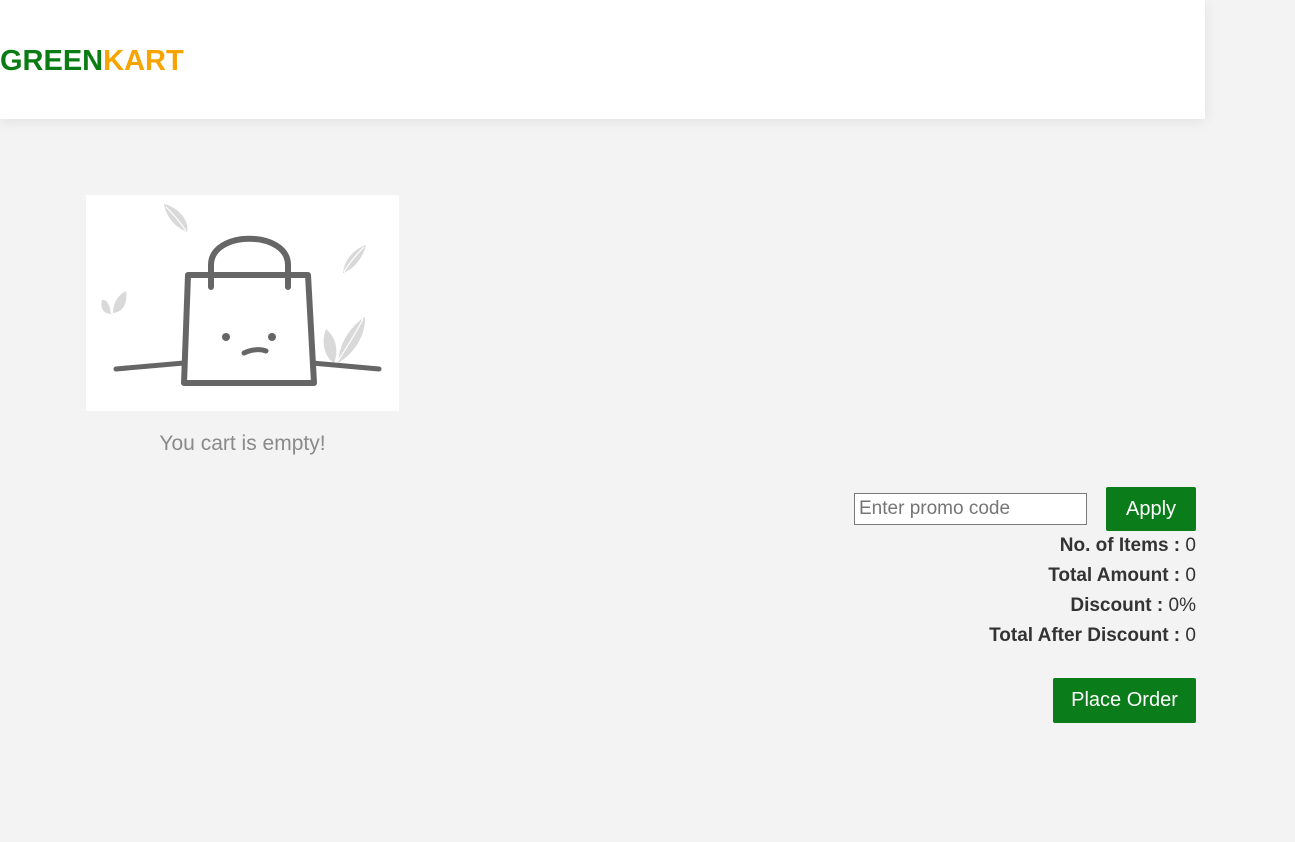 The image size is (1295, 842). What do you see at coordinates (1190, 575) in the screenshot?
I see `total-amount-value: 0` at bounding box center [1190, 575].